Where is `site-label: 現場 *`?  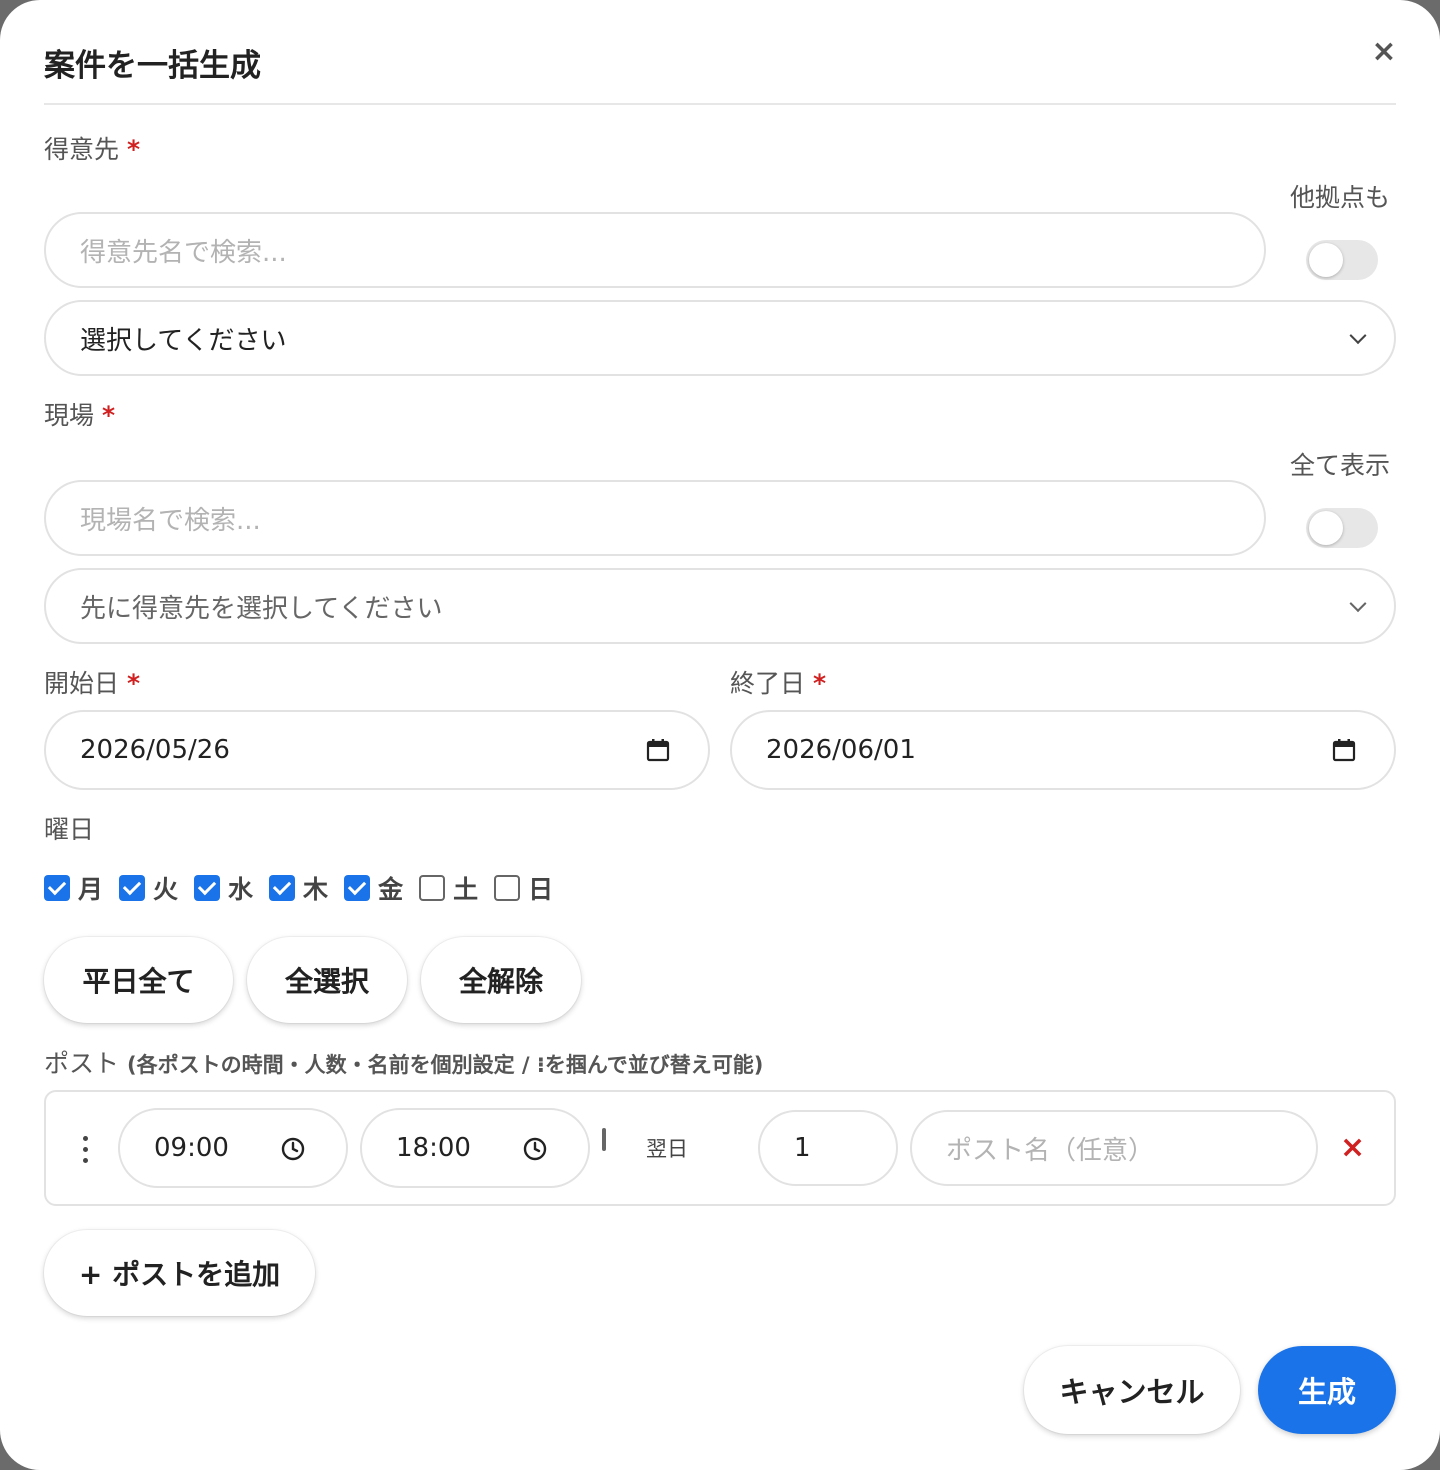
site-label: 現場 * is located at coordinates (79, 414).